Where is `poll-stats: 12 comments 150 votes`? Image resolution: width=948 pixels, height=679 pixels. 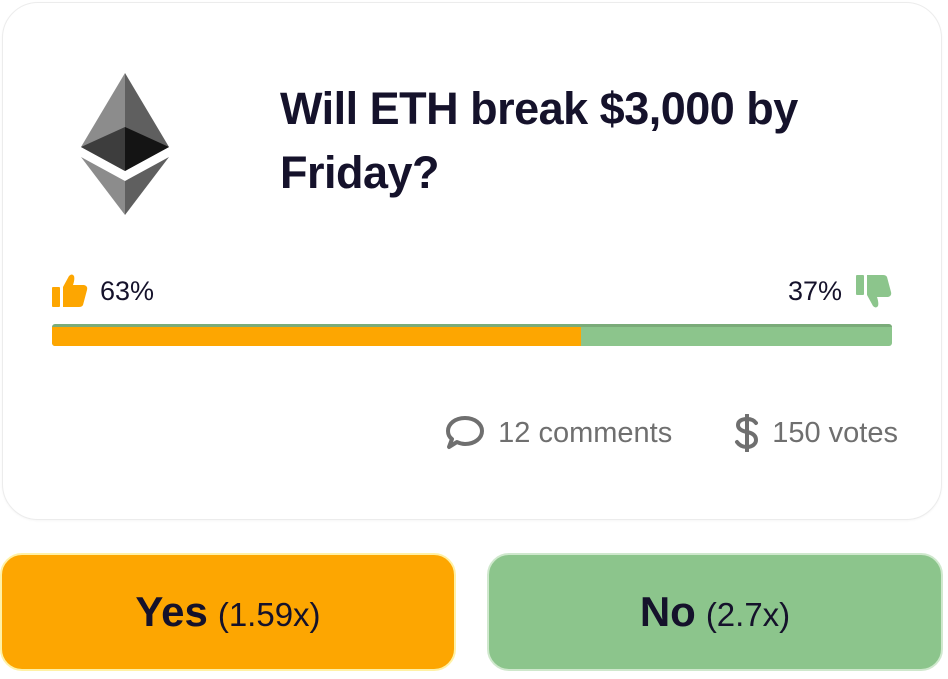 poll-stats: 12 comments 150 votes is located at coordinates (671, 433).